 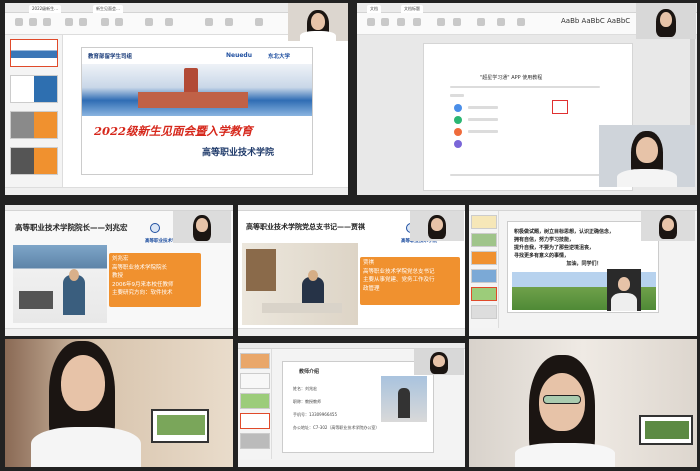 I want to click on field-value: C7-302（高等职业技术学院办公室）, so click(x=346, y=427).